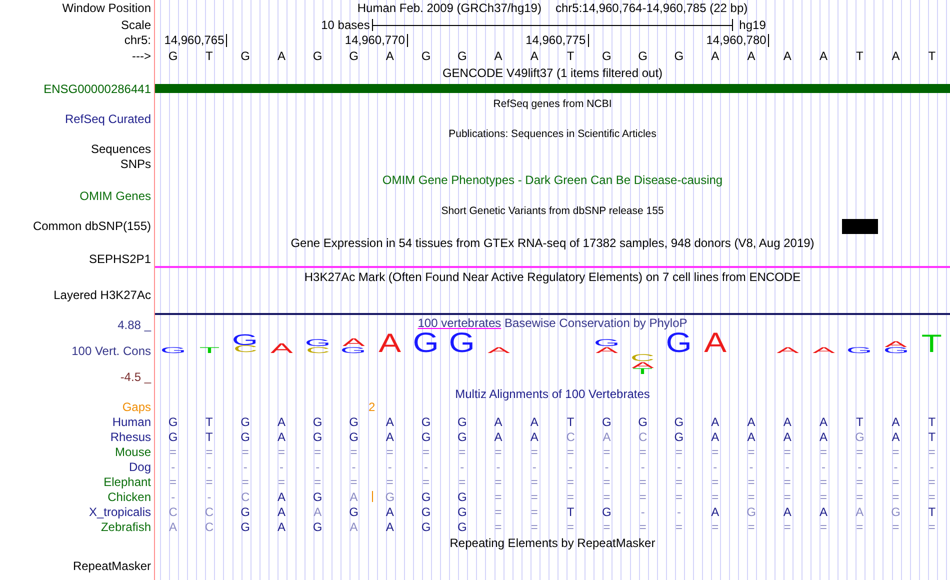 This screenshot has height=580, width=950. I want to click on scale-text: 10 bases, so click(345, 25).